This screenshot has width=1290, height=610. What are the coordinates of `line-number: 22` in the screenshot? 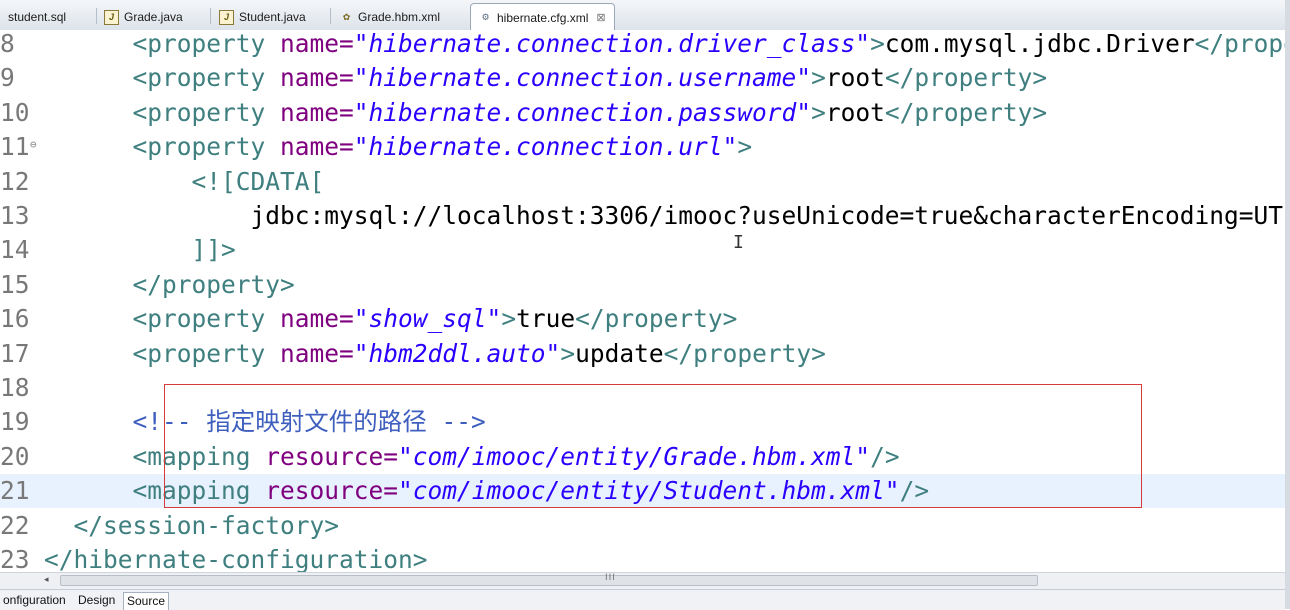 It's located at (15, 525).